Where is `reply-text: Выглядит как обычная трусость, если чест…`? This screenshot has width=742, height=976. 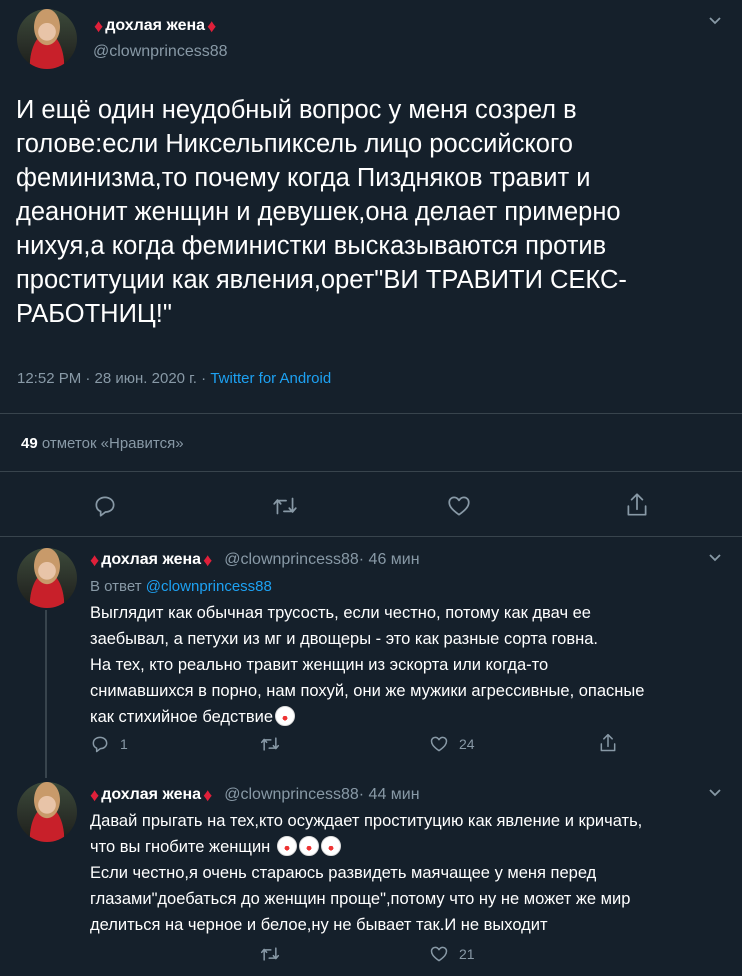
reply-text: Выглядит как обычная трусость, если чест… is located at coordinates (410, 665).